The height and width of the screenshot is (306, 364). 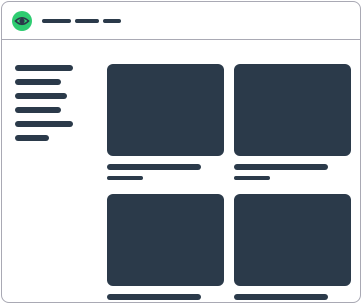 What do you see at coordinates (181, 21) in the screenshot?
I see `header-bar` at bounding box center [181, 21].